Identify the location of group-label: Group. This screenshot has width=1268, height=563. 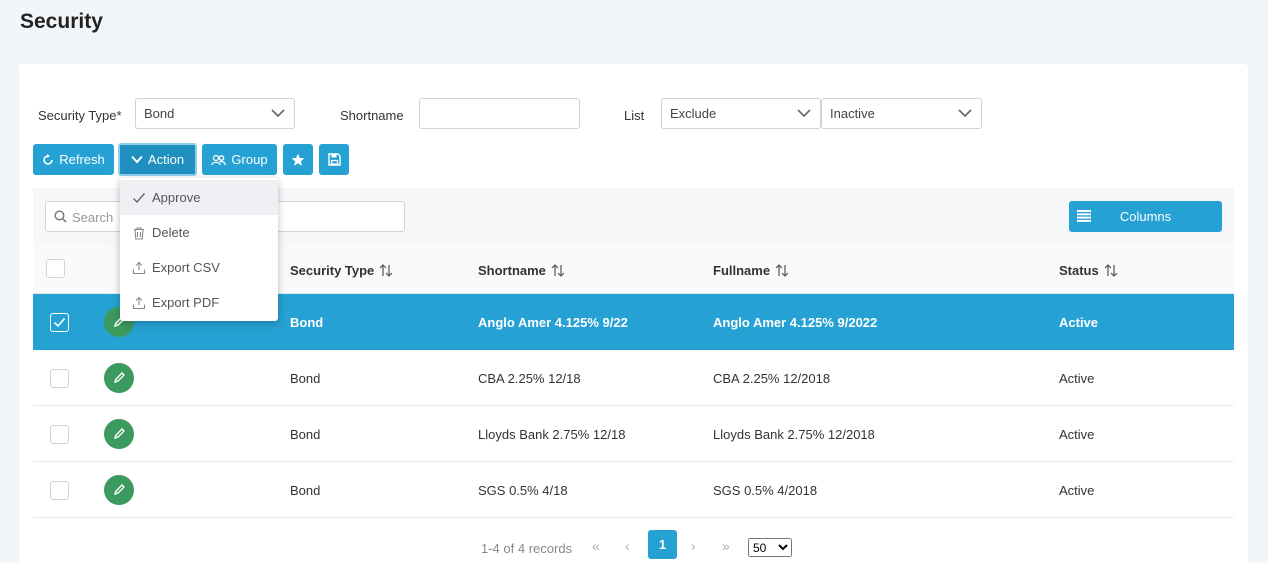
(249, 159).